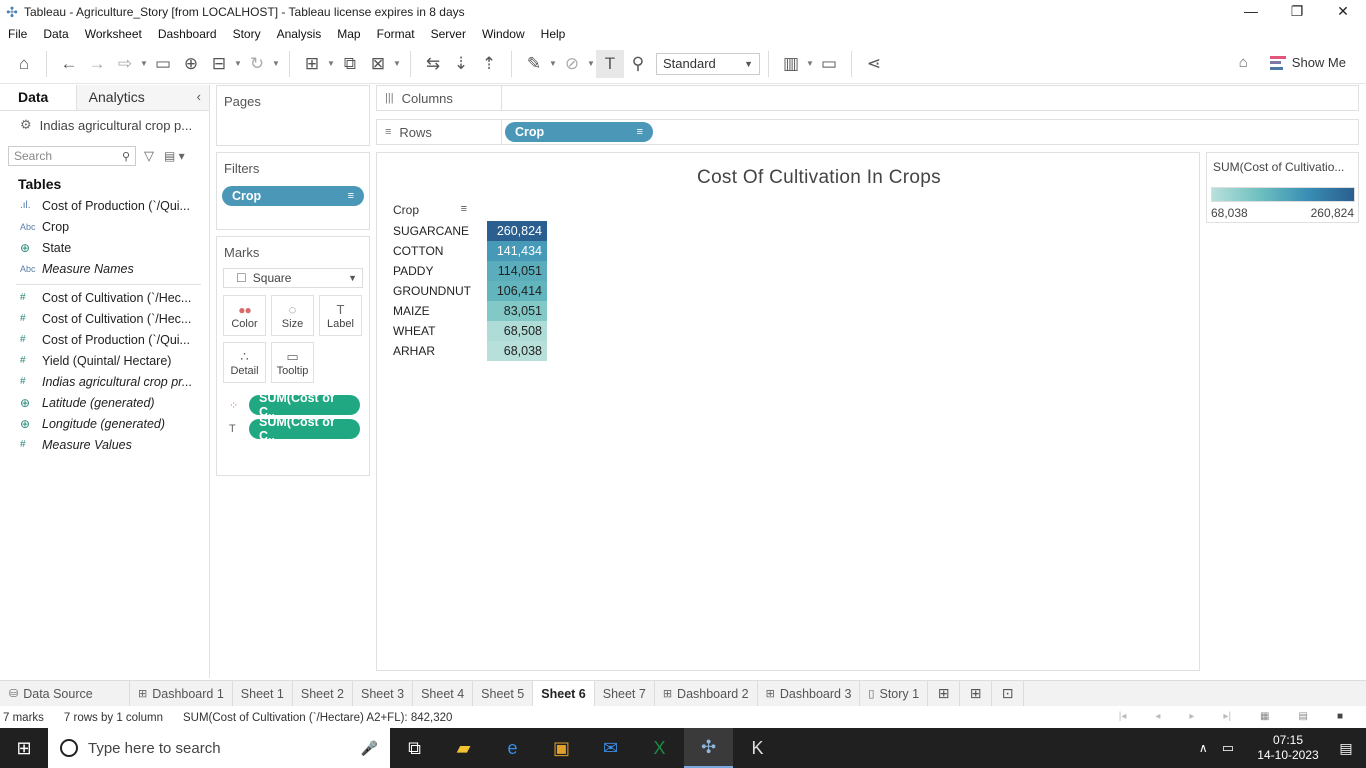  I want to click on heatmap-cell: 68,508, so click(517, 331).